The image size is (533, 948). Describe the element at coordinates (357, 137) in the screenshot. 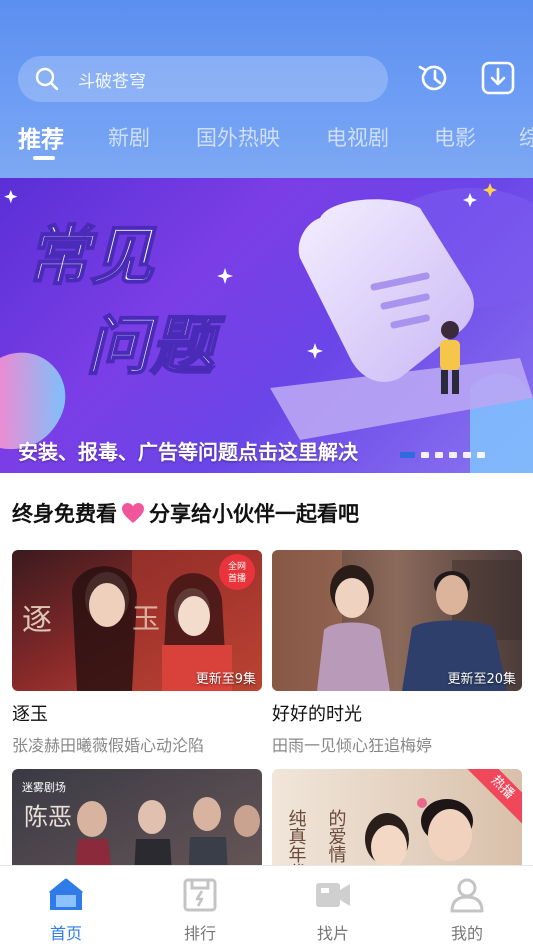

I see `tab-tv-series: 电视剧` at that location.